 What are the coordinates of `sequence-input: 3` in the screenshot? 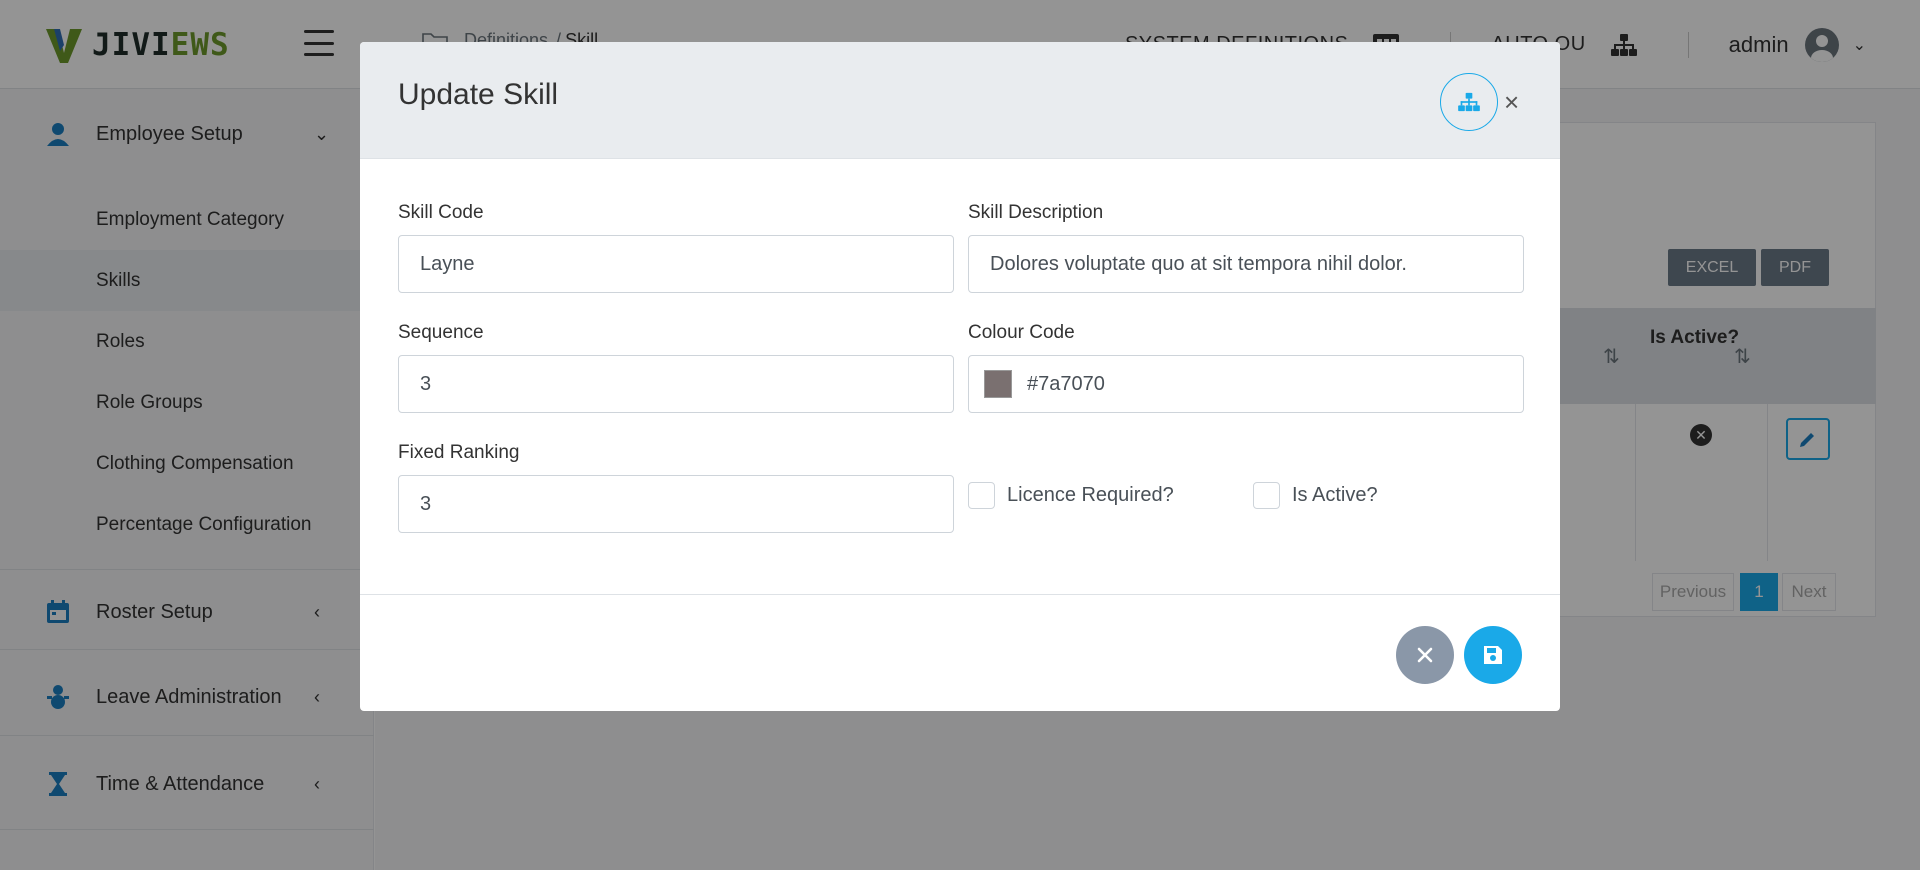 It's located at (676, 384).